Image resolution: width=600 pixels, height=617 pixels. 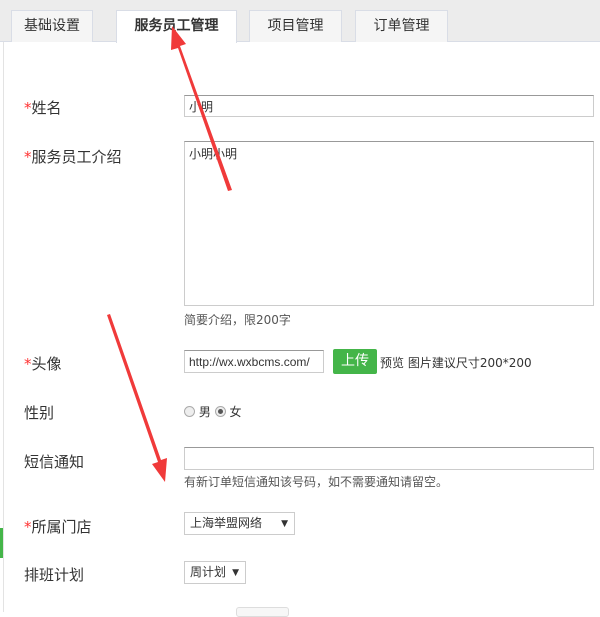 What do you see at coordinates (58, 527) in the screenshot?
I see `store-label: *所属门店` at bounding box center [58, 527].